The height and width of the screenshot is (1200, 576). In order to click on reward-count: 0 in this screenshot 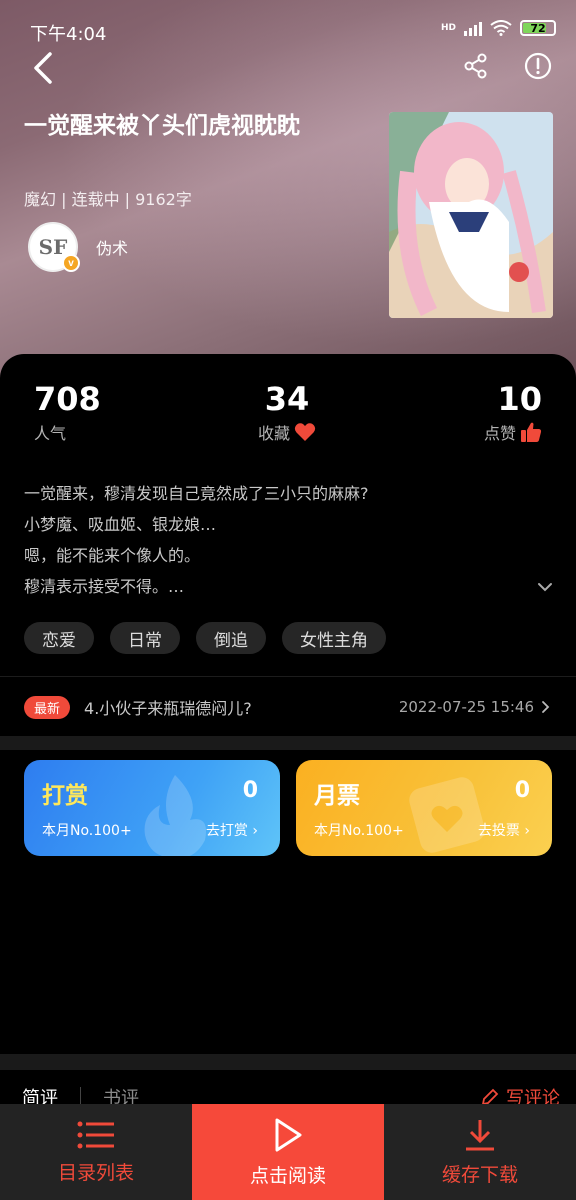, I will do `click(250, 790)`.